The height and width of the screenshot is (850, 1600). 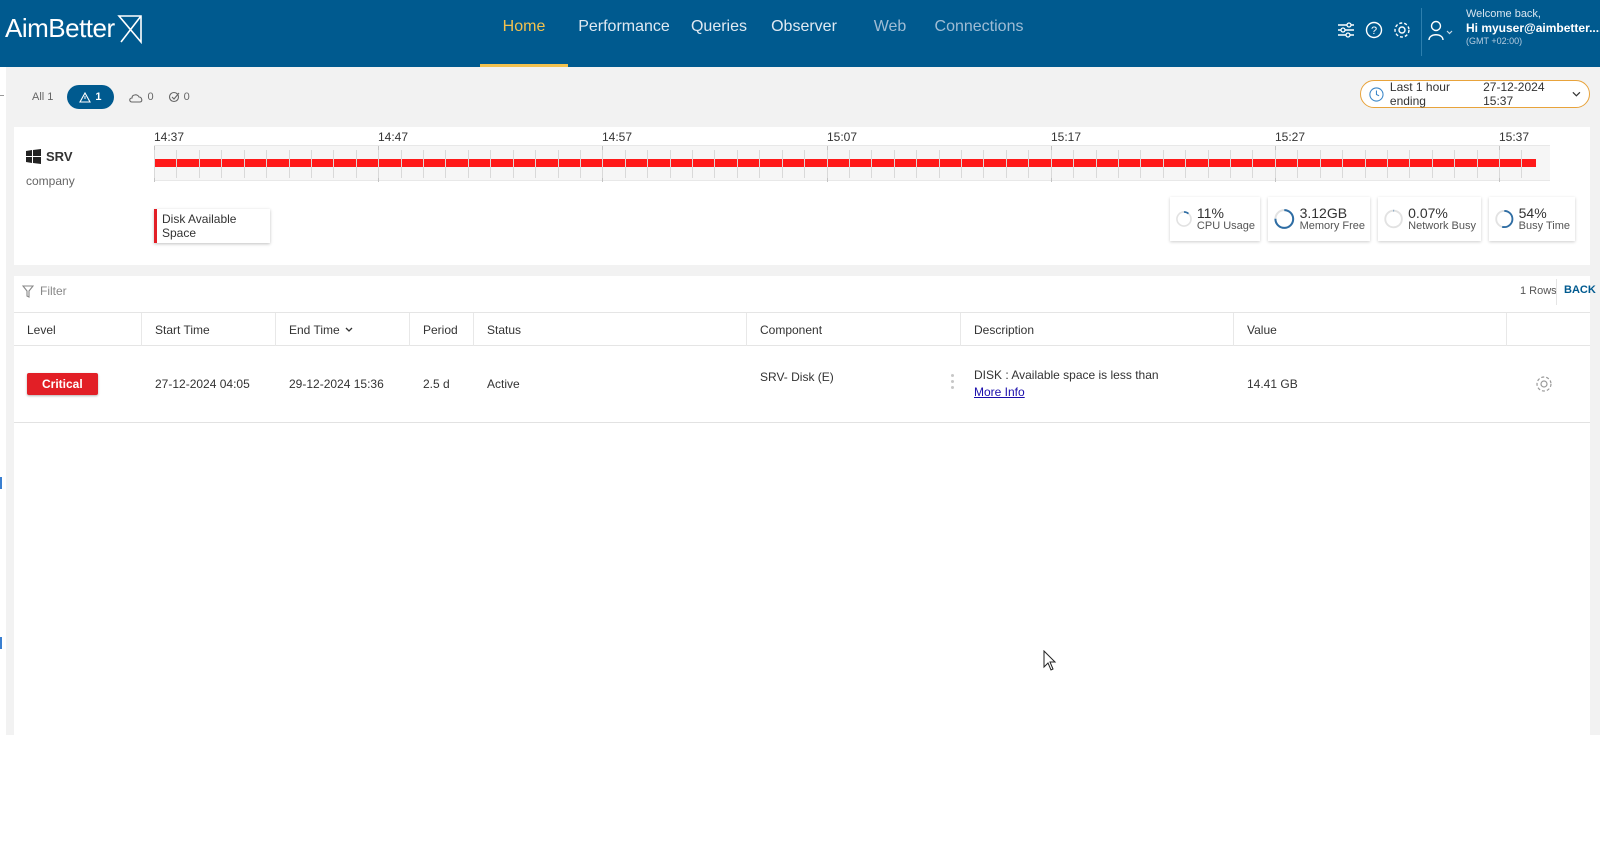 I want to click on col-description: Description, so click(x=1097, y=329).